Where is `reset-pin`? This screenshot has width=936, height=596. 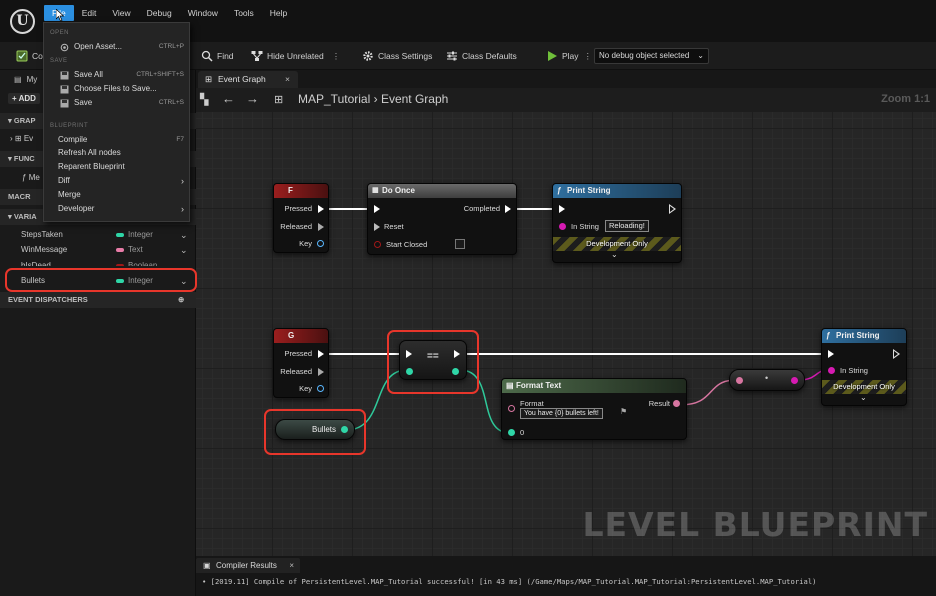 reset-pin is located at coordinates (377, 227).